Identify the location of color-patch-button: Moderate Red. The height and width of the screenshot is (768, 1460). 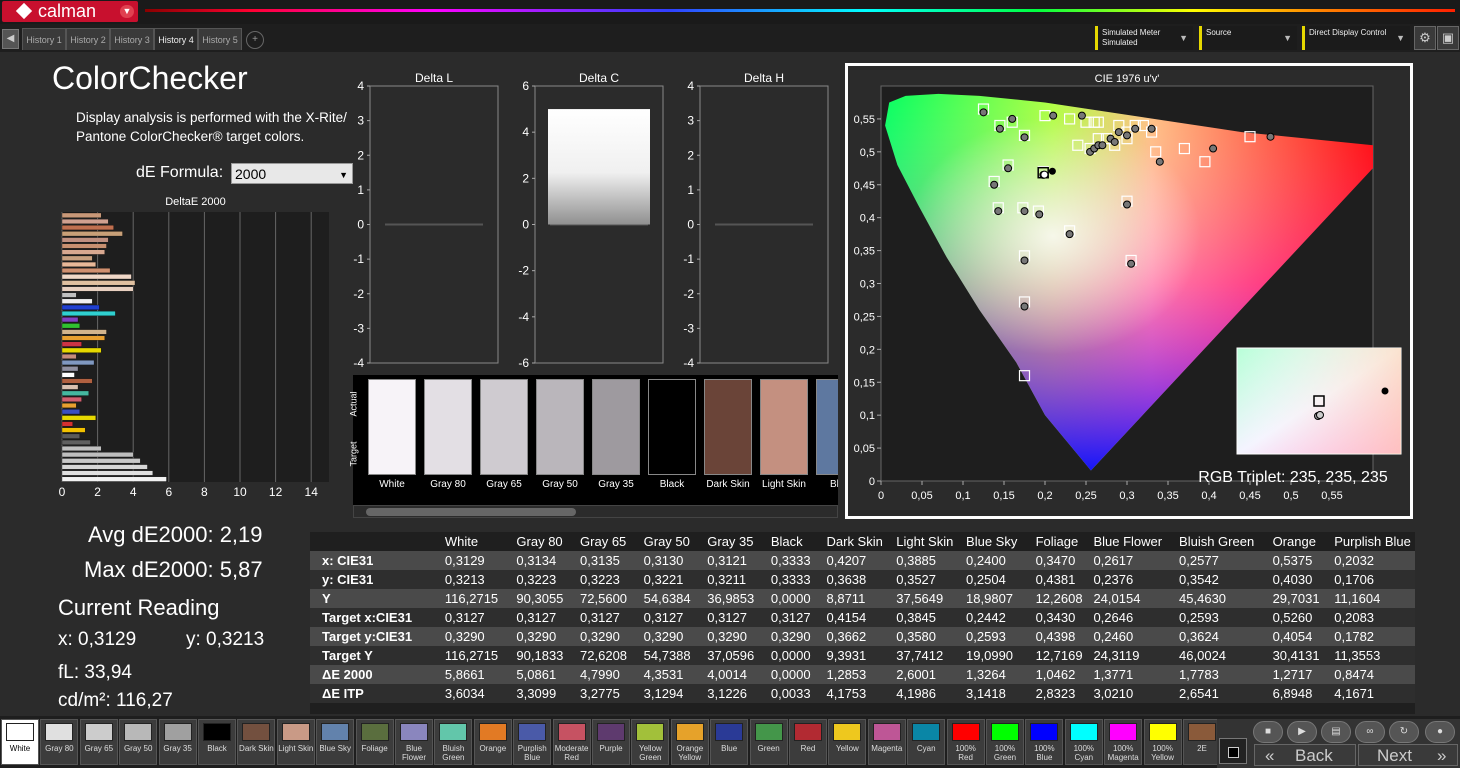
(571, 742).